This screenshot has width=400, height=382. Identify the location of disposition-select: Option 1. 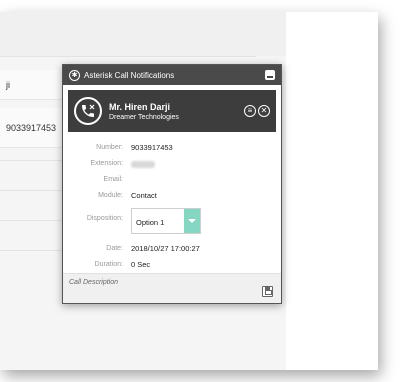
(166, 221).